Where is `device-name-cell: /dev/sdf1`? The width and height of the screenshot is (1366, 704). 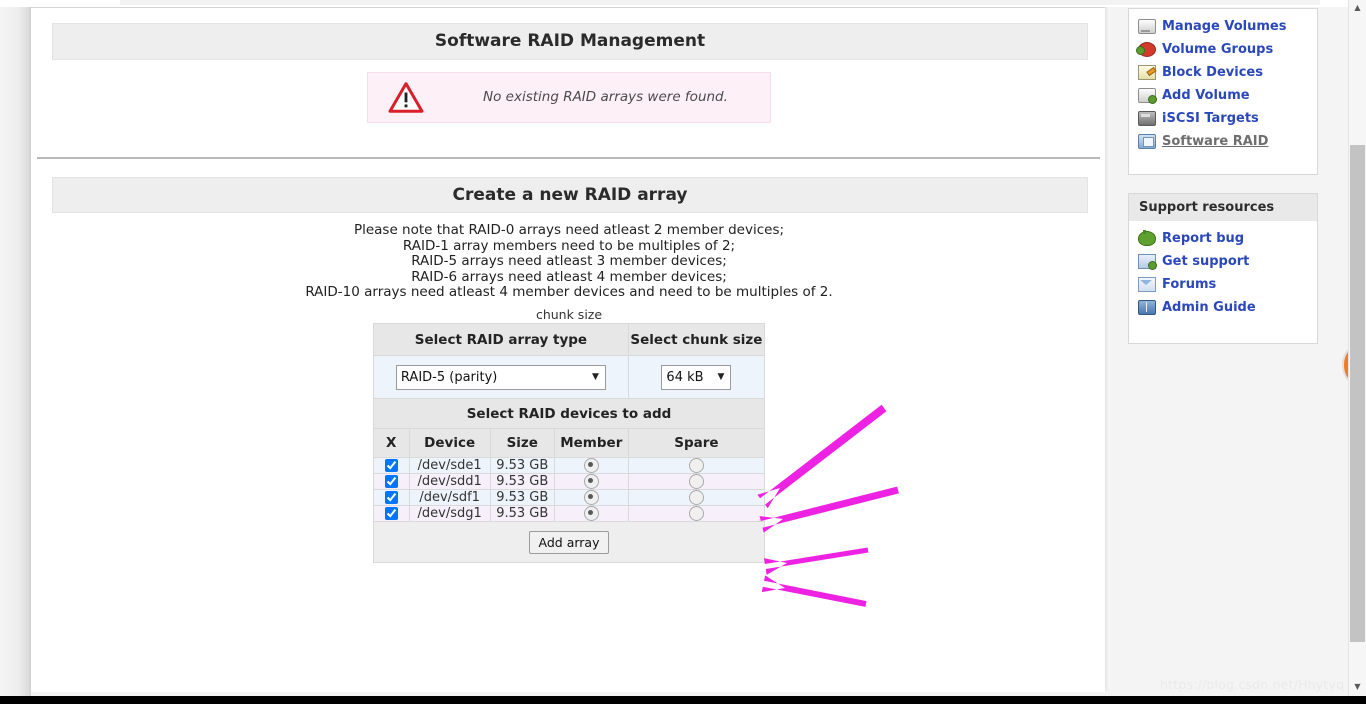
device-name-cell: /dev/sdf1 is located at coordinates (449, 497).